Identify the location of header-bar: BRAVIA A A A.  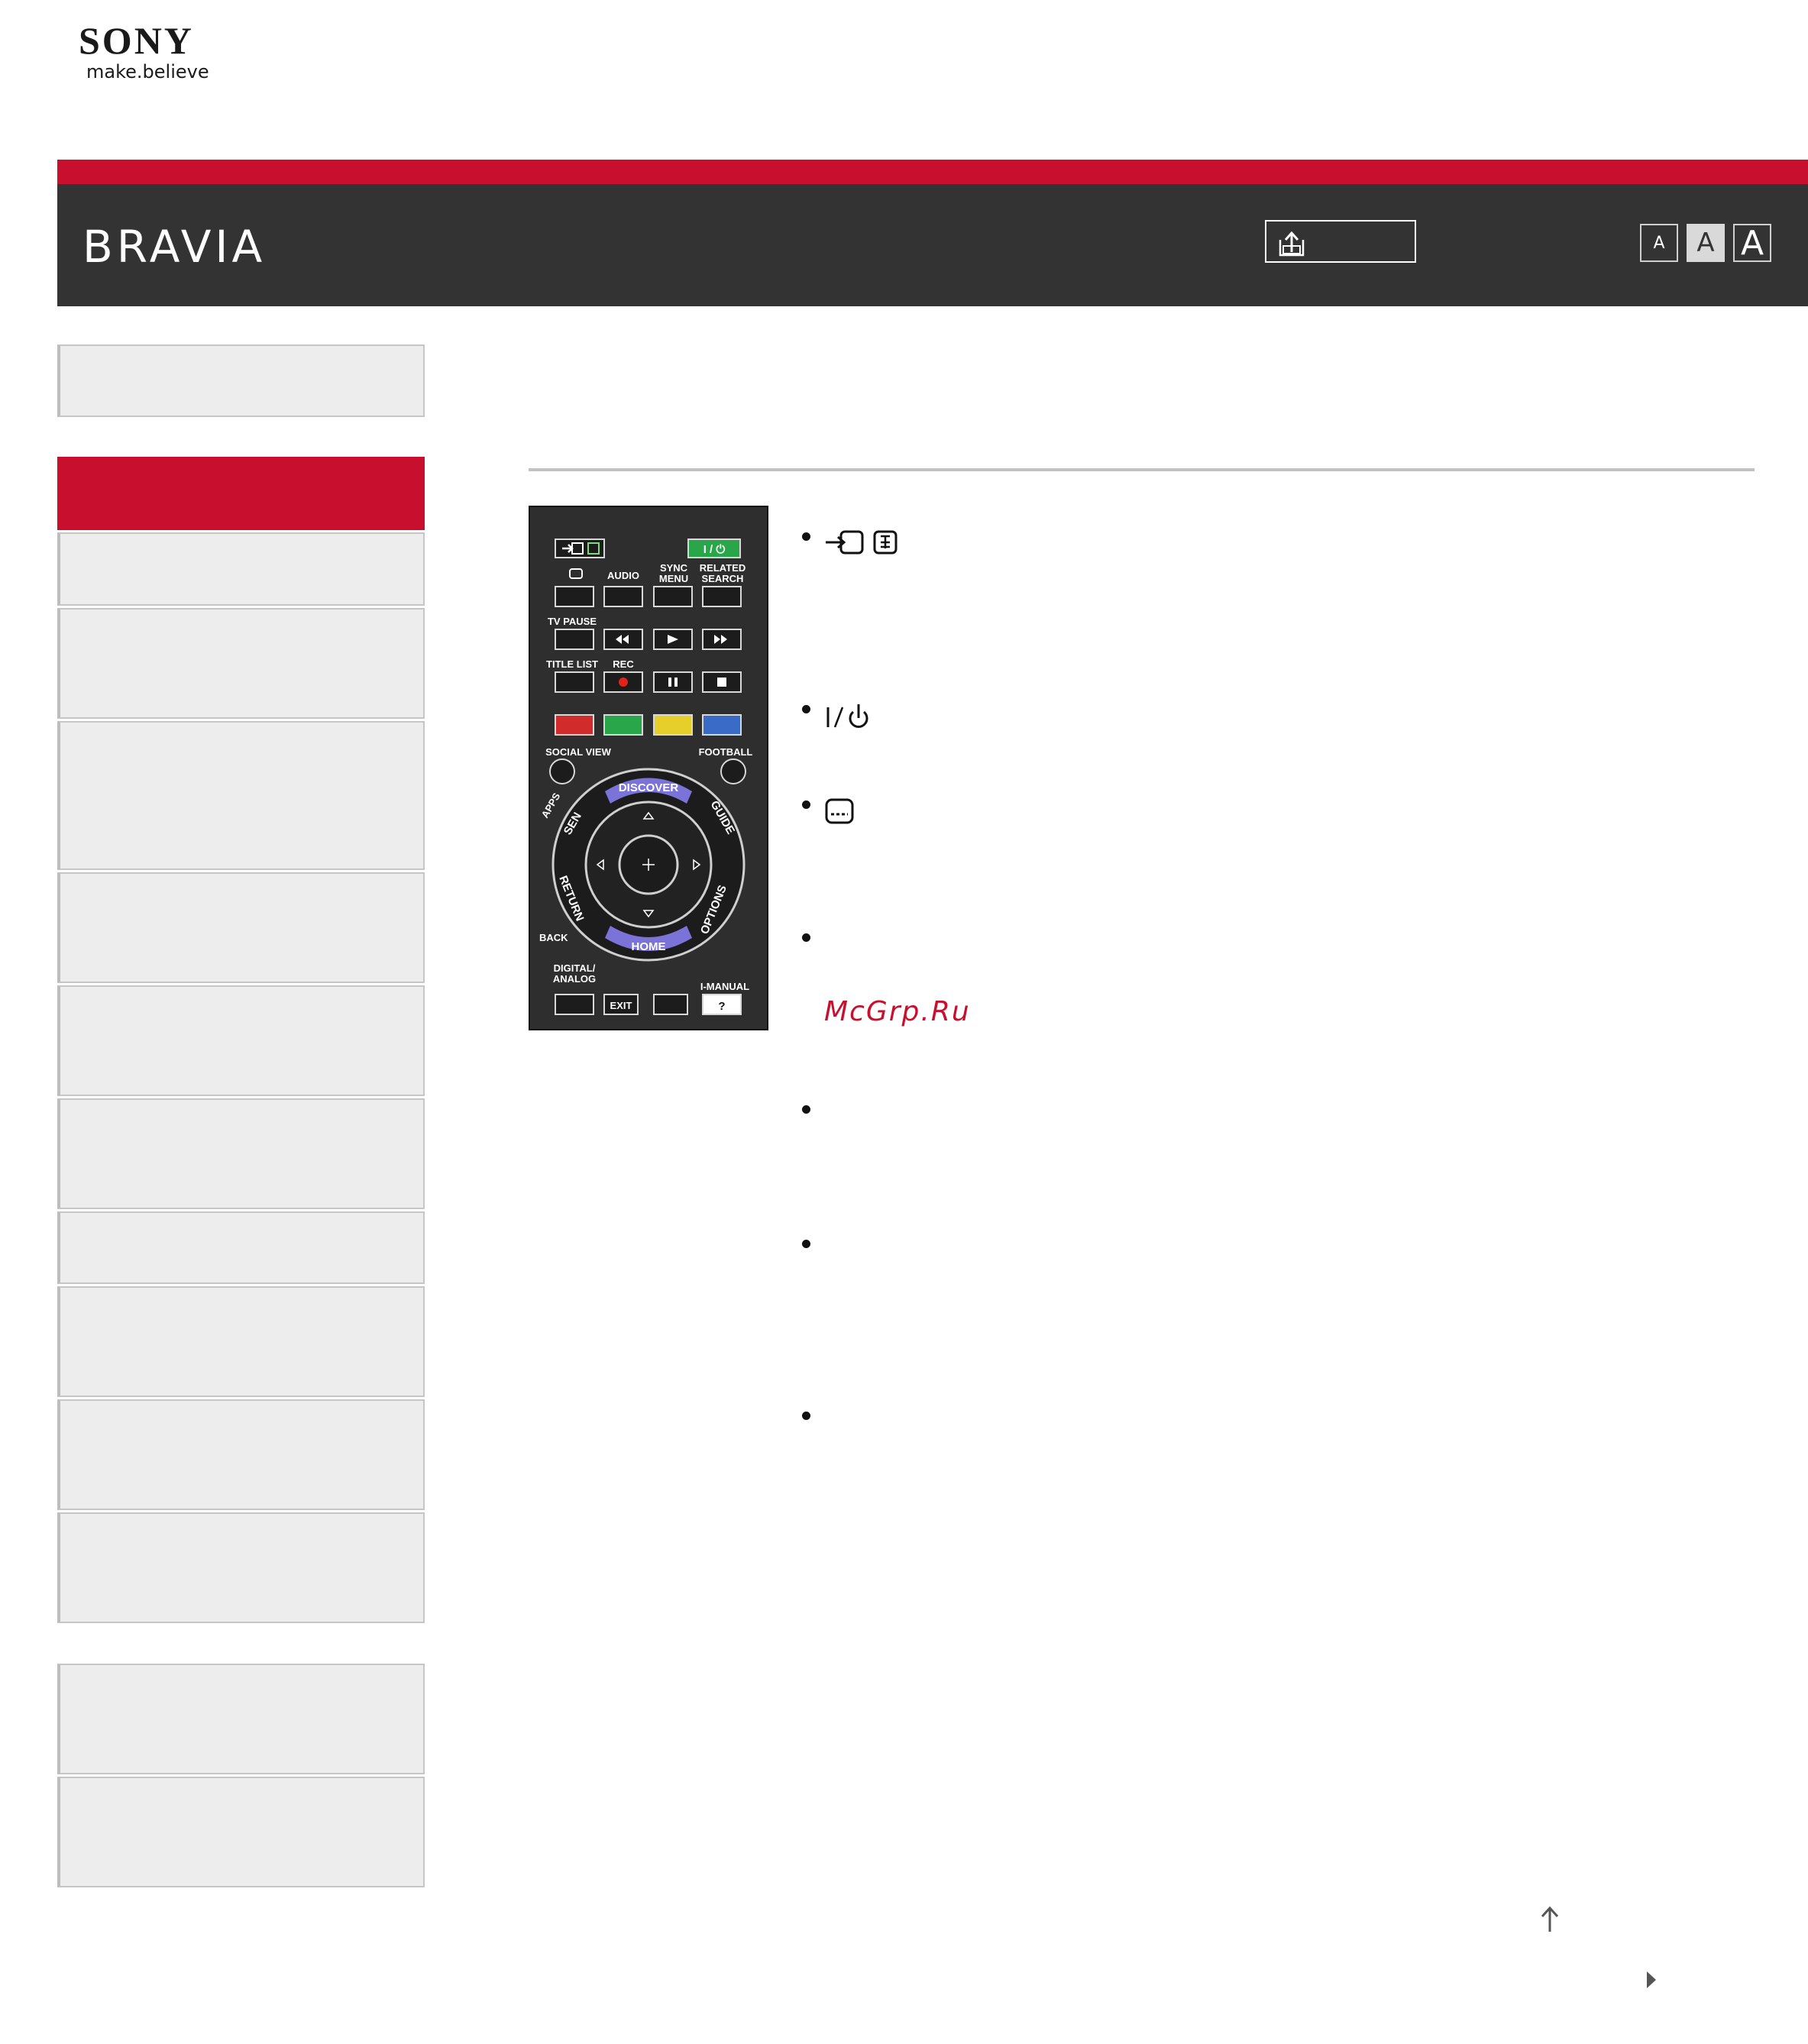
(932, 245).